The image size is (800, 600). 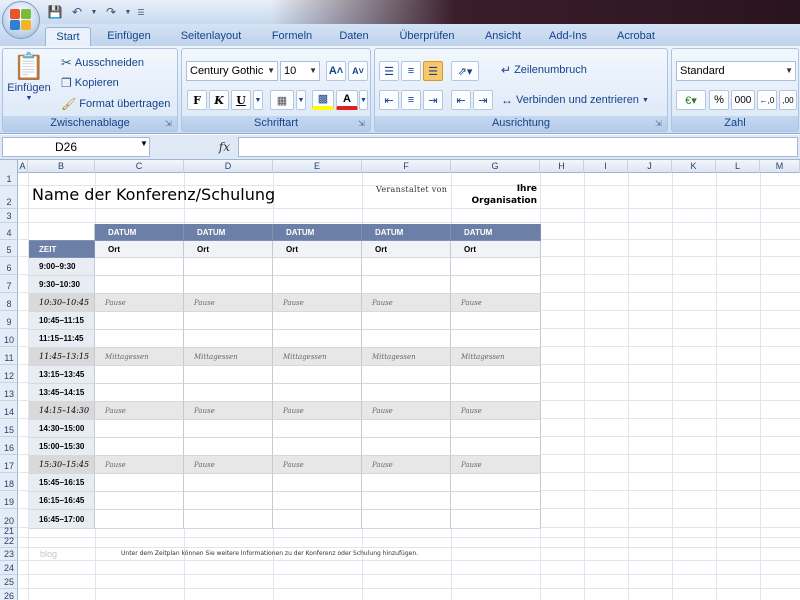 What do you see at coordinates (495, 166) in the screenshot?
I see `column-header-g: G` at bounding box center [495, 166].